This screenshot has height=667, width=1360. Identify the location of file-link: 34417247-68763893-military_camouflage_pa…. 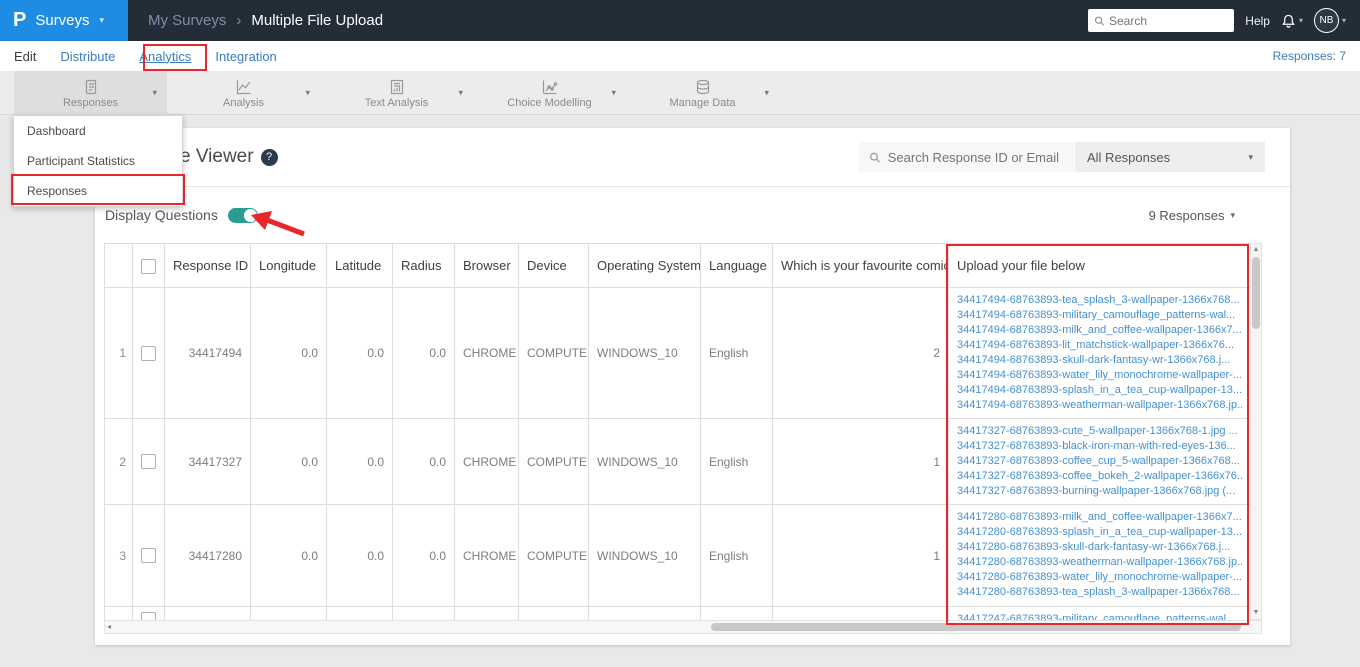
(1099, 616).